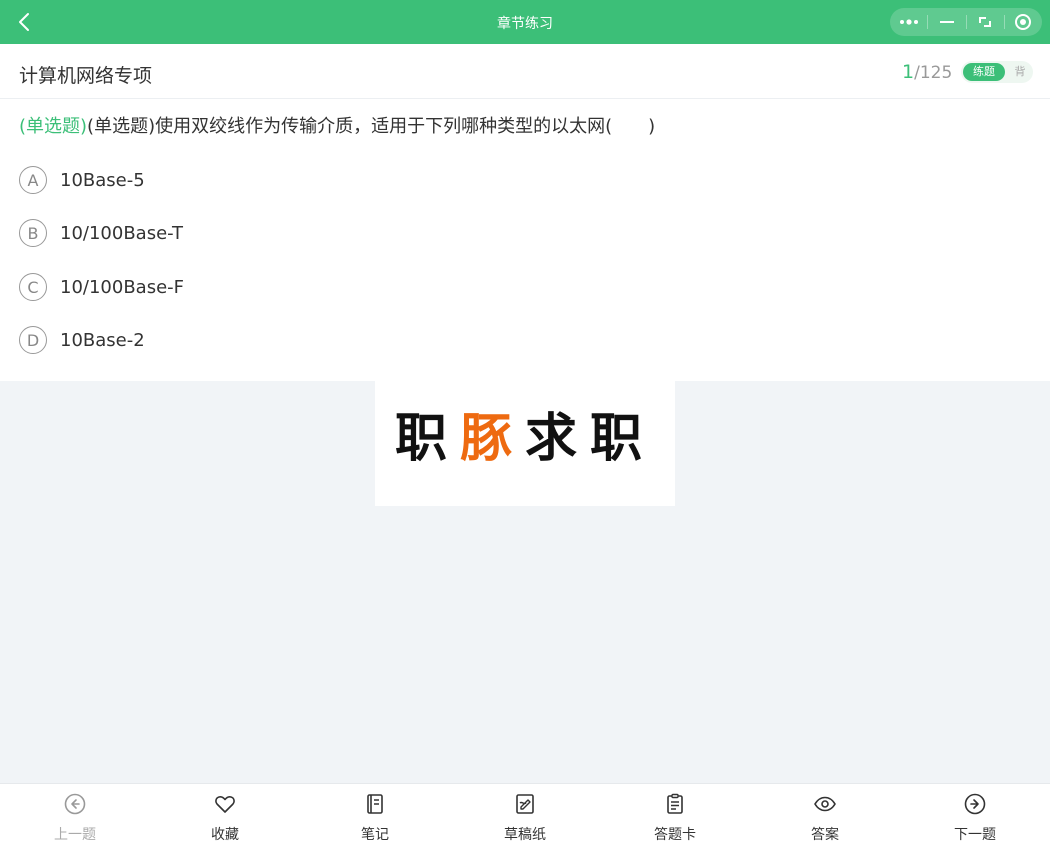 This screenshot has width=1050, height=845. What do you see at coordinates (825, 804) in the screenshot?
I see `eye-icon` at bounding box center [825, 804].